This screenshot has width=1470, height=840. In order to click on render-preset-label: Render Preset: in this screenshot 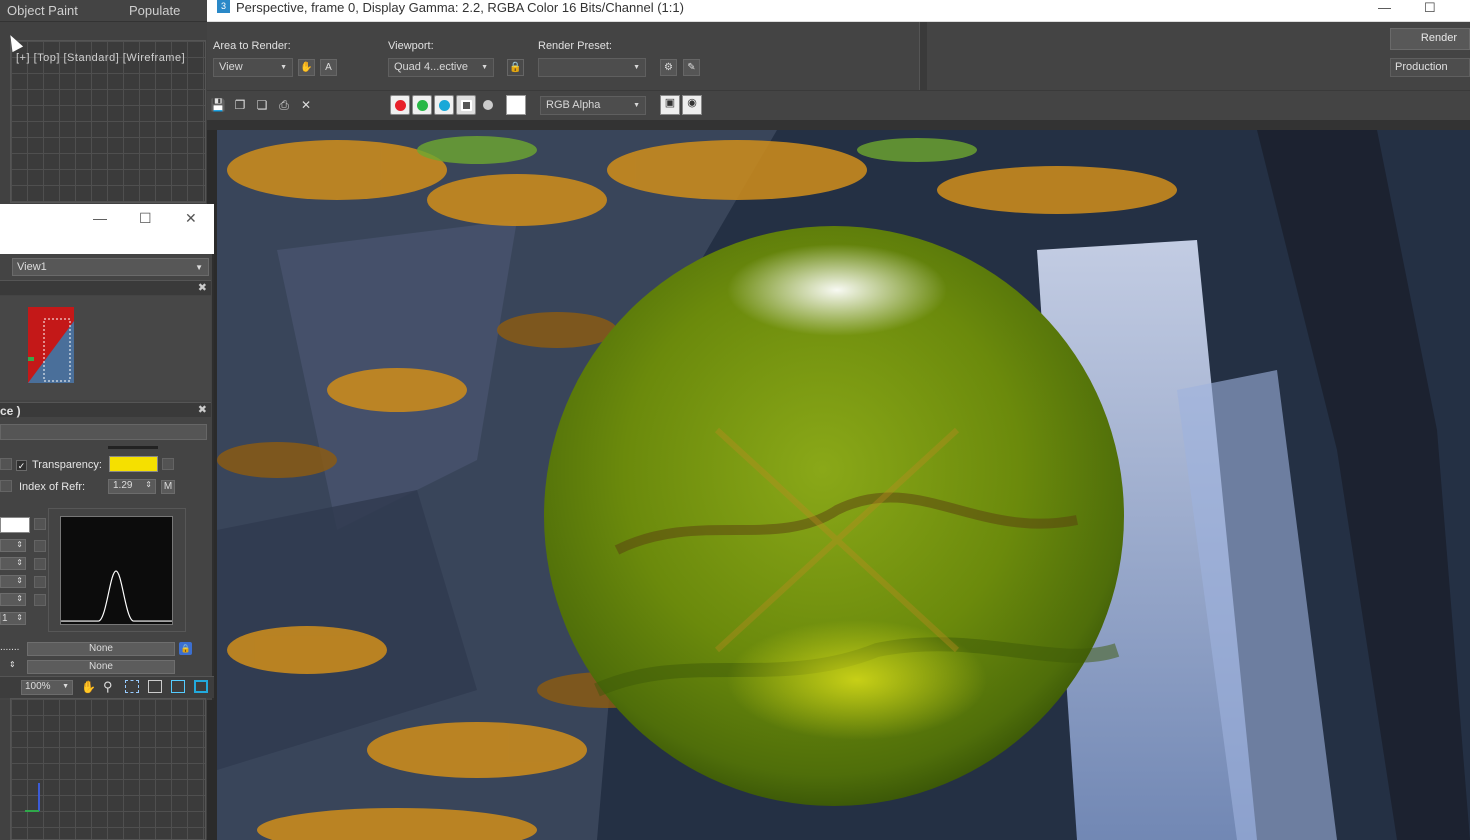, I will do `click(575, 46)`.